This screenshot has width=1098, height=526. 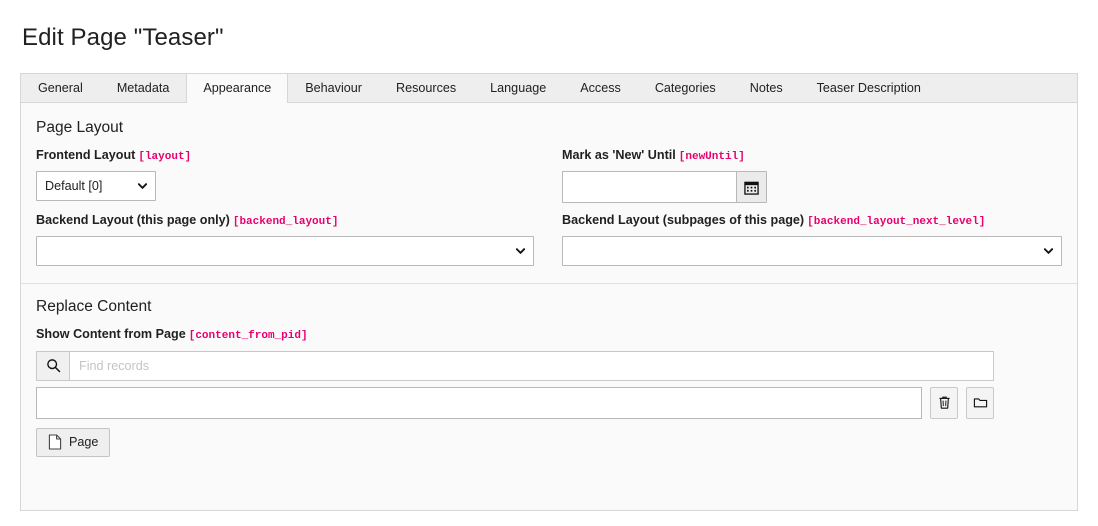 I want to click on backend-layout-next-level-select-wrap, so click(x=812, y=251).